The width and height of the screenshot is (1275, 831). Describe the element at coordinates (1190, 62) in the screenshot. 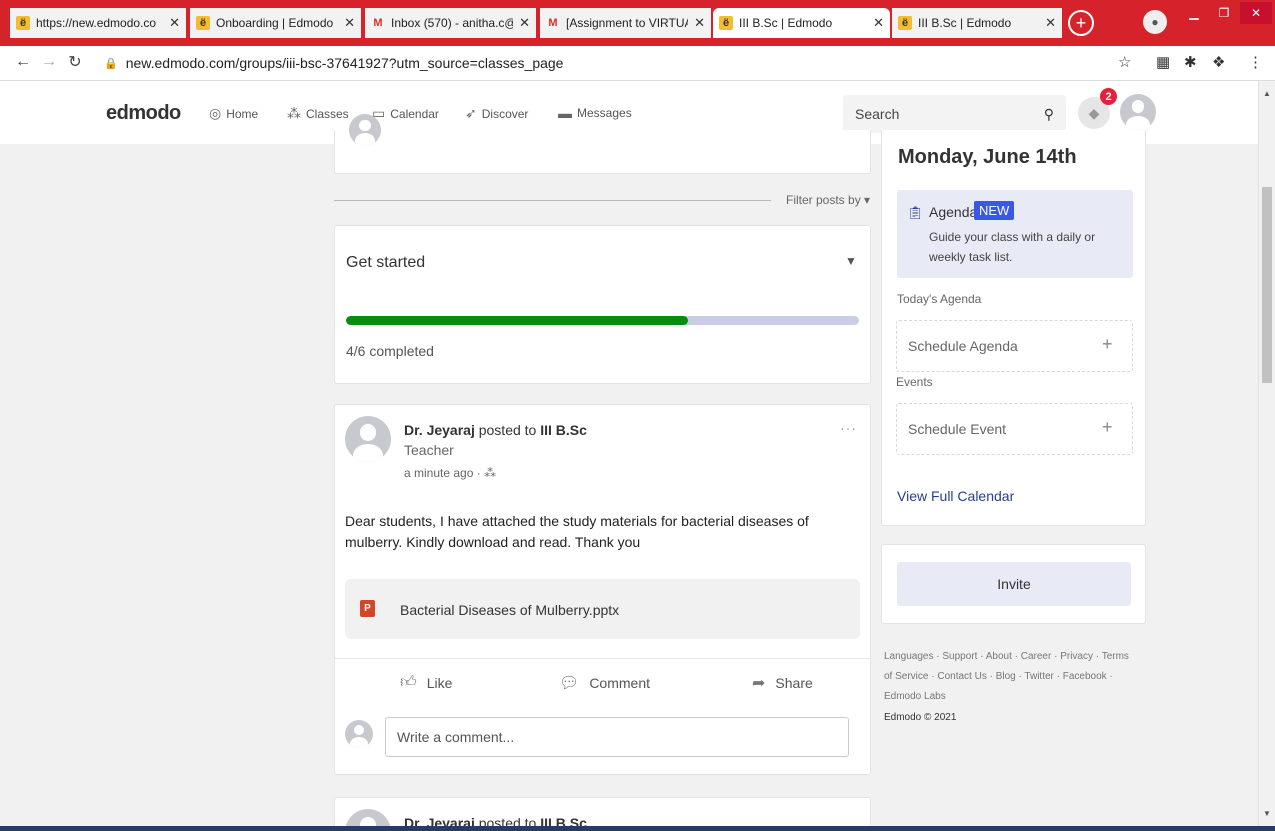

I see `extensions-puzzle-icon: ✱` at that location.